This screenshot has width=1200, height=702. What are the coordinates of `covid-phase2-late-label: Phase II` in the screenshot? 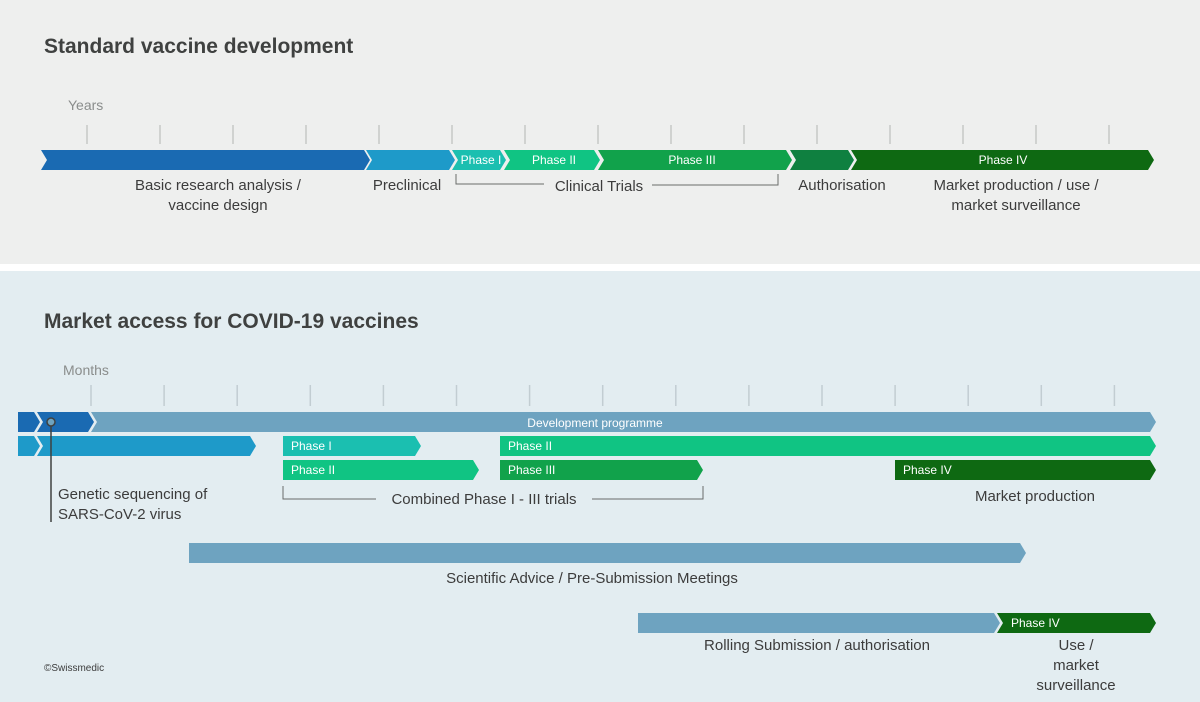 It's located at (530, 446).